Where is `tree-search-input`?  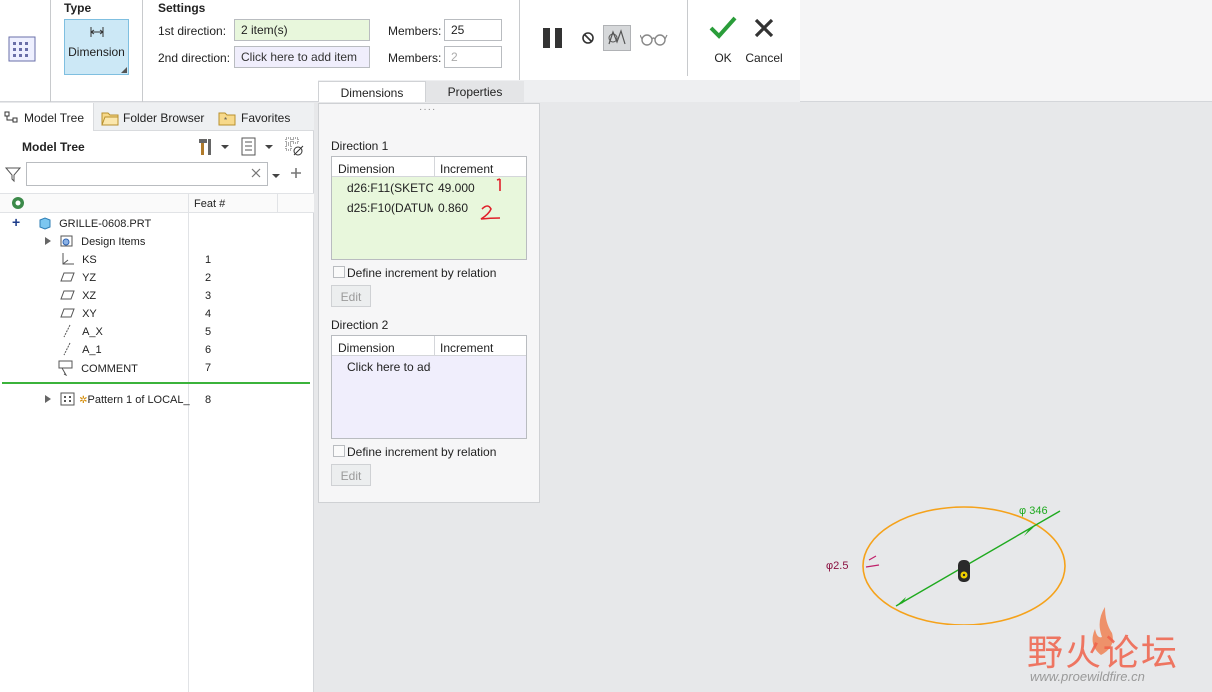 tree-search-input is located at coordinates (147, 174).